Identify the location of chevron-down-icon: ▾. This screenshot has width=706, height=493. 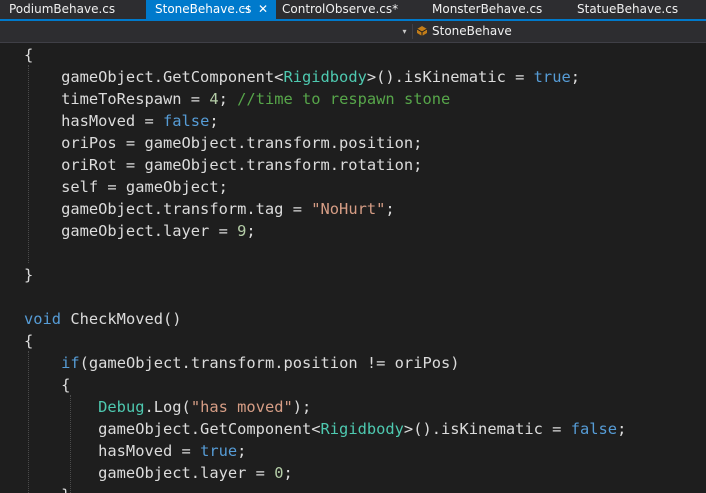
(404, 31).